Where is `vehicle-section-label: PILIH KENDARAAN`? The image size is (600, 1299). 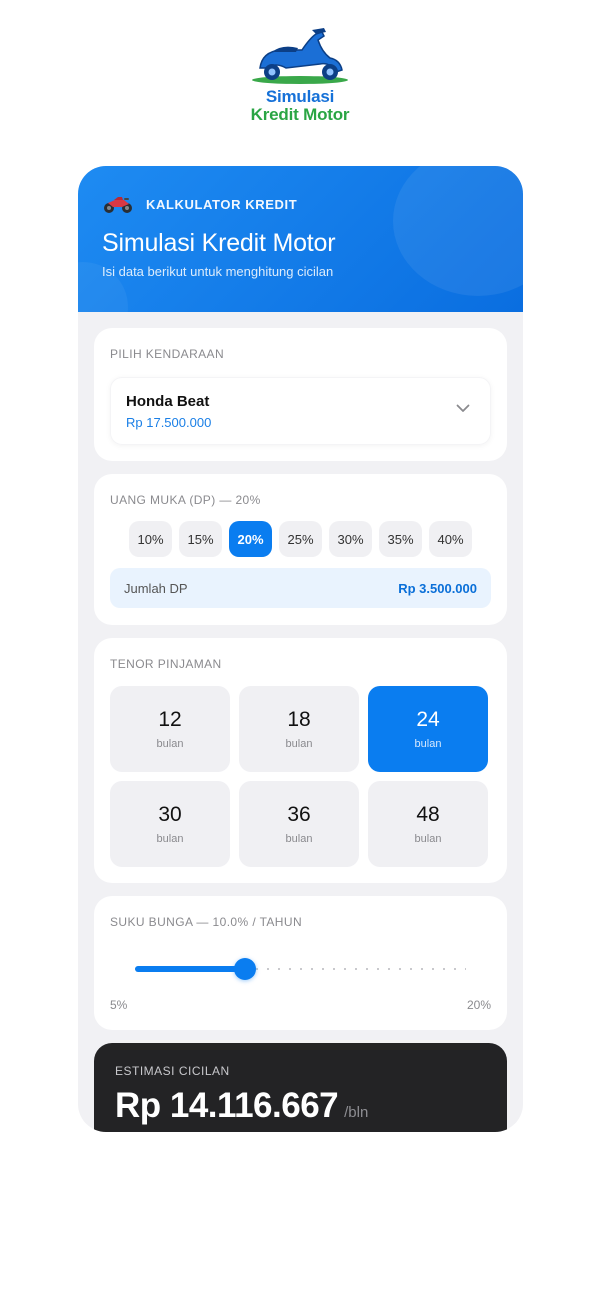 vehicle-section-label: PILIH KENDARAAN is located at coordinates (167, 354).